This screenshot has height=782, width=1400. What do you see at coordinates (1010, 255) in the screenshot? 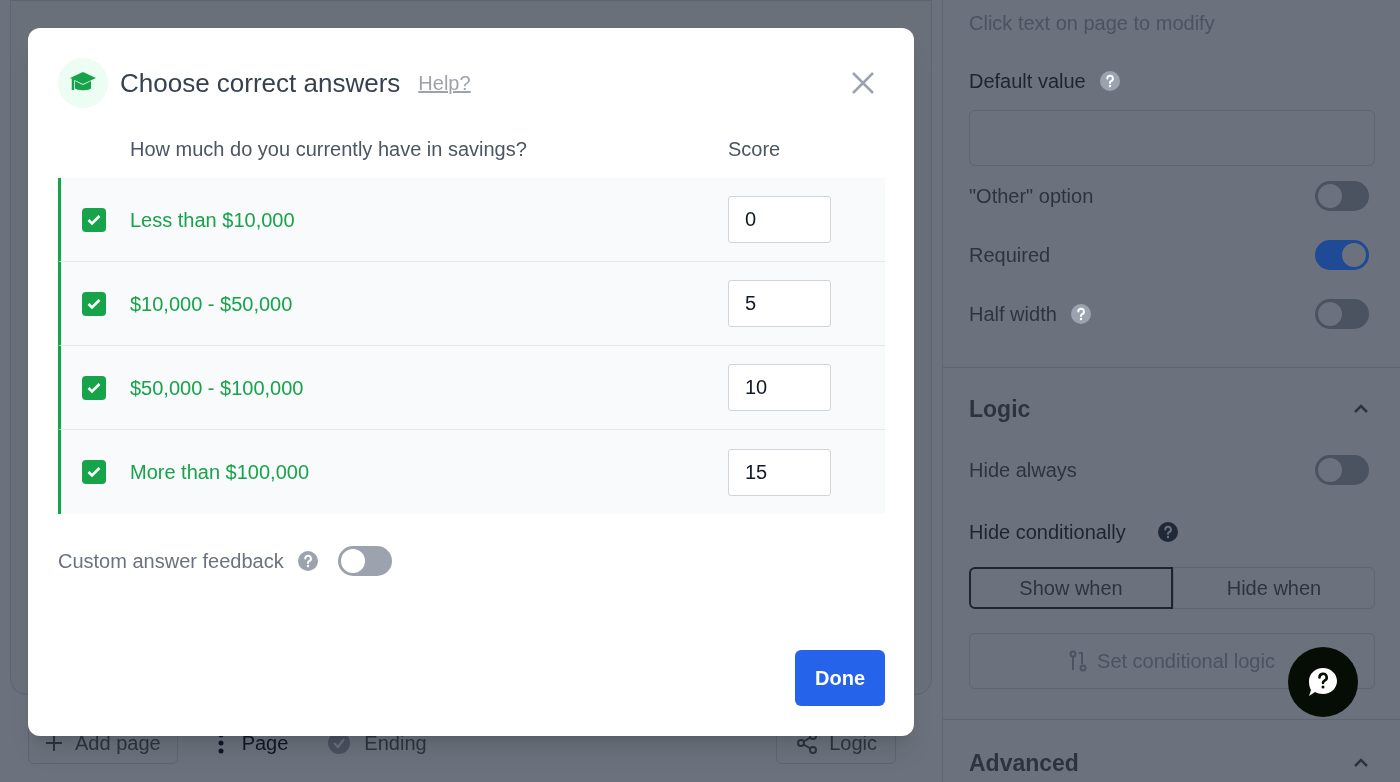
I see `toggle-label: Required` at bounding box center [1010, 255].